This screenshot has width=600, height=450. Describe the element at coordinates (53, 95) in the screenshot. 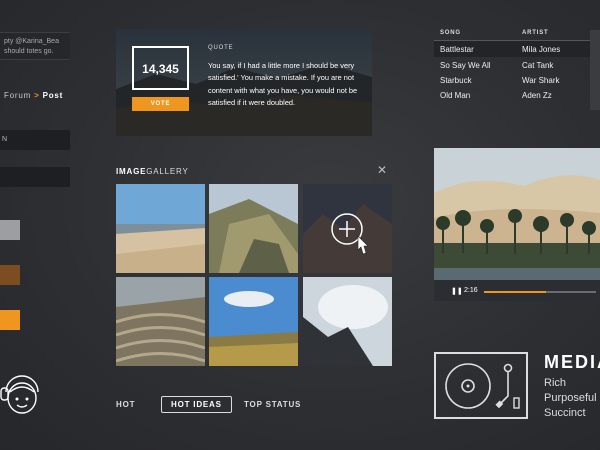

I see `breadcrumb-current: Post` at that location.